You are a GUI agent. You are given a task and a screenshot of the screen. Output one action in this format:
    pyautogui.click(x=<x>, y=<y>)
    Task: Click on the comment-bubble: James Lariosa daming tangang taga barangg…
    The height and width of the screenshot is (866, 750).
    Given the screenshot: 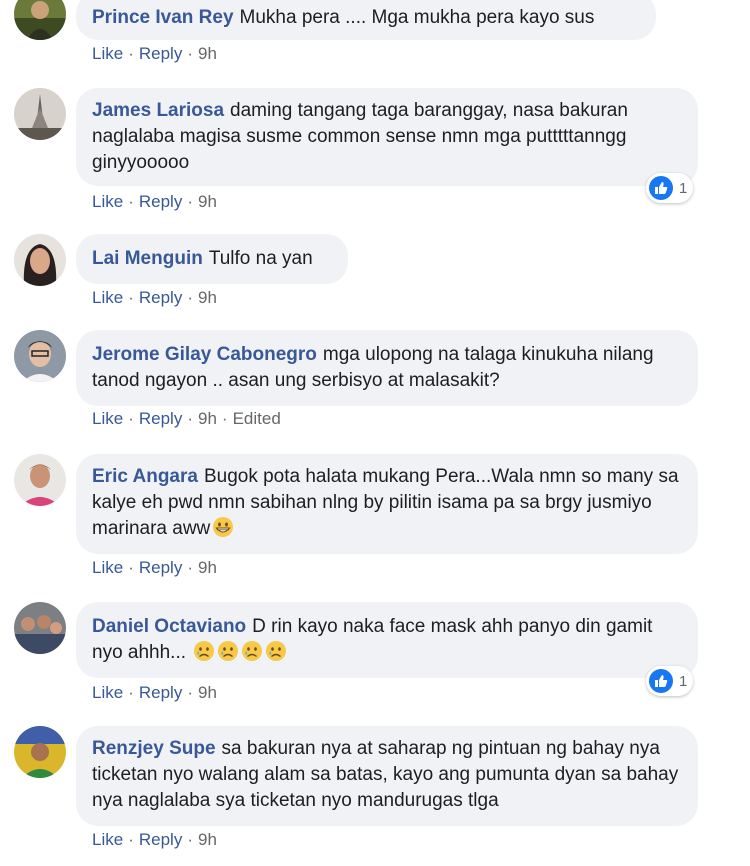 What is the action you would take?
    pyautogui.click(x=387, y=137)
    